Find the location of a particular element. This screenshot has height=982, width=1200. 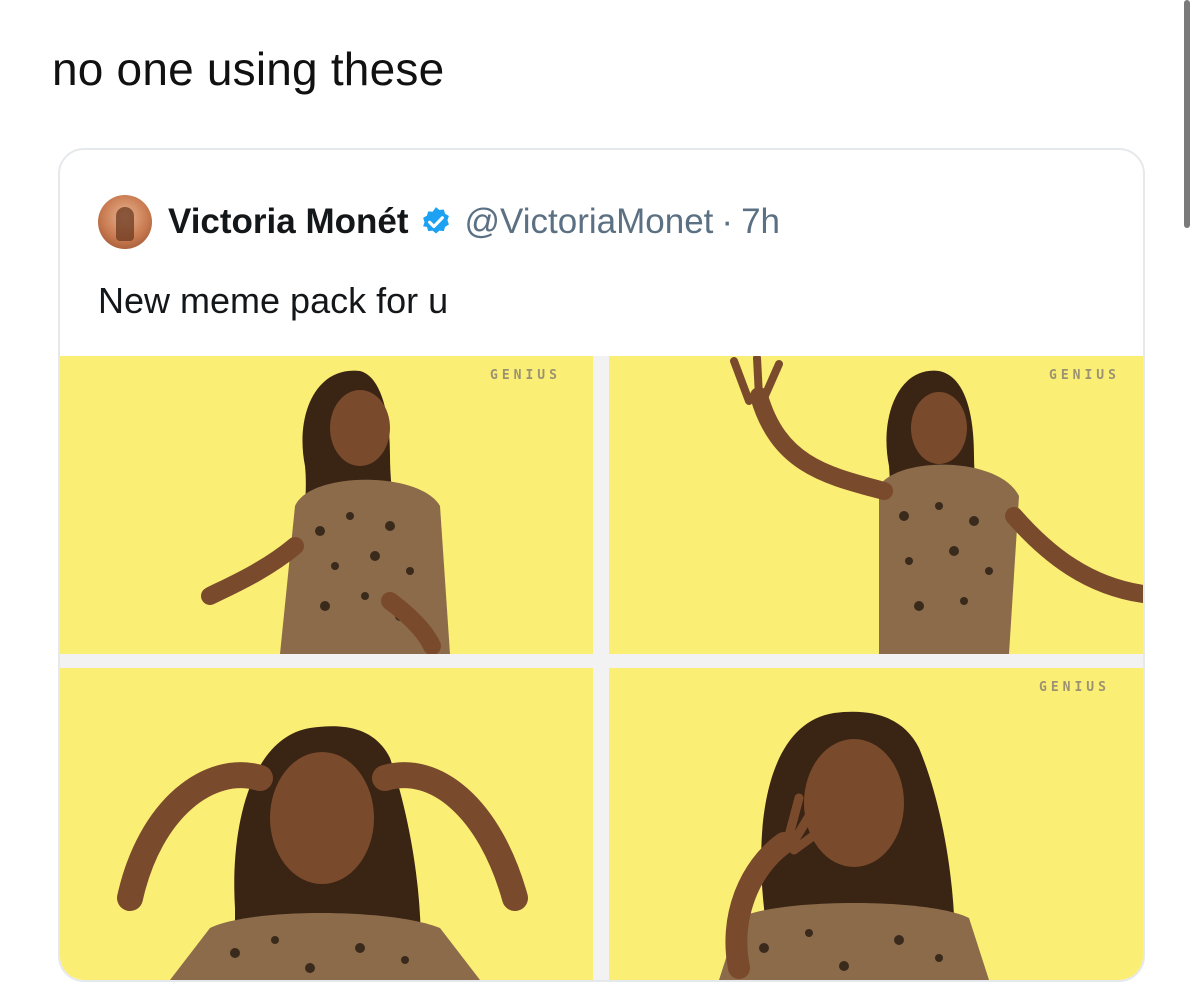

tweet-header: Victoria Monét @VictoriaMonet · 7h is located at coordinates (439, 222).